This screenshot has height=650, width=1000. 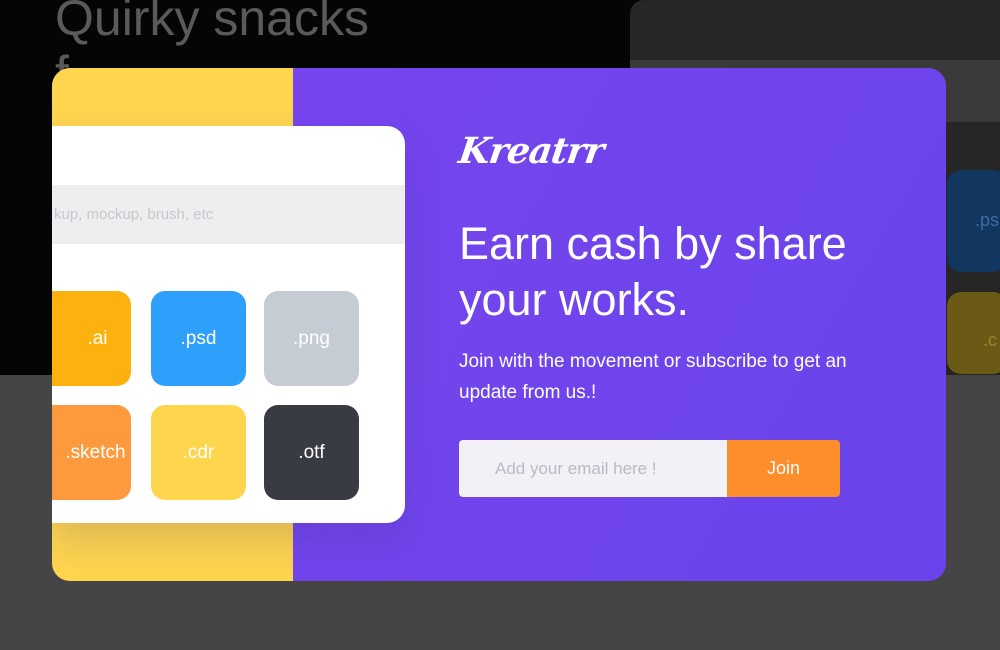 What do you see at coordinates (91, 338) in the screenshot?
I see `file-tile-ai: .ai` at bounding box center [91, 338].